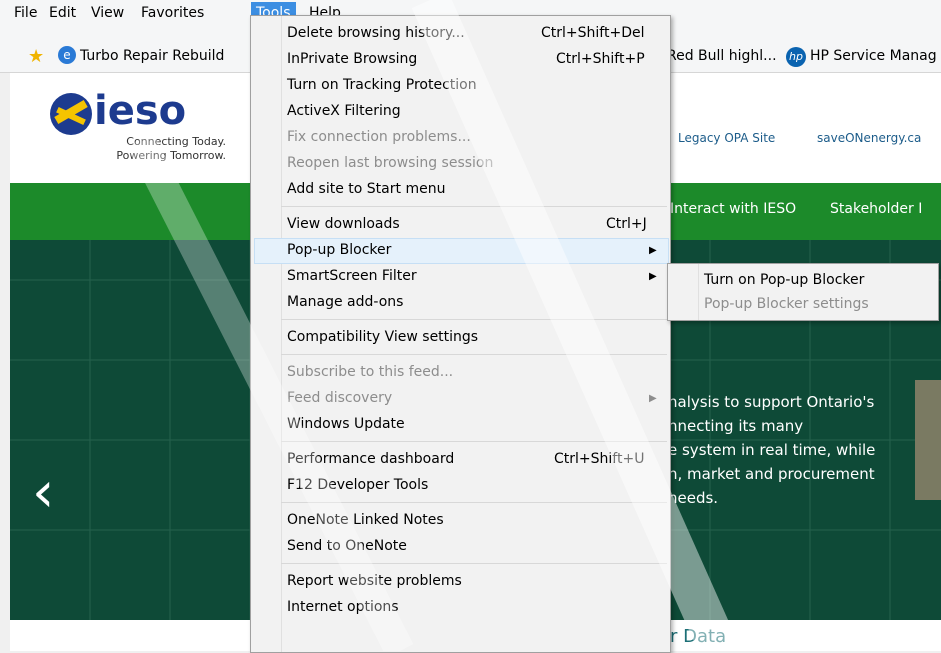  Describe the element at coordinates (693, 498) in the screenshot. I see `hero-text-line-5: needs.` at that location.